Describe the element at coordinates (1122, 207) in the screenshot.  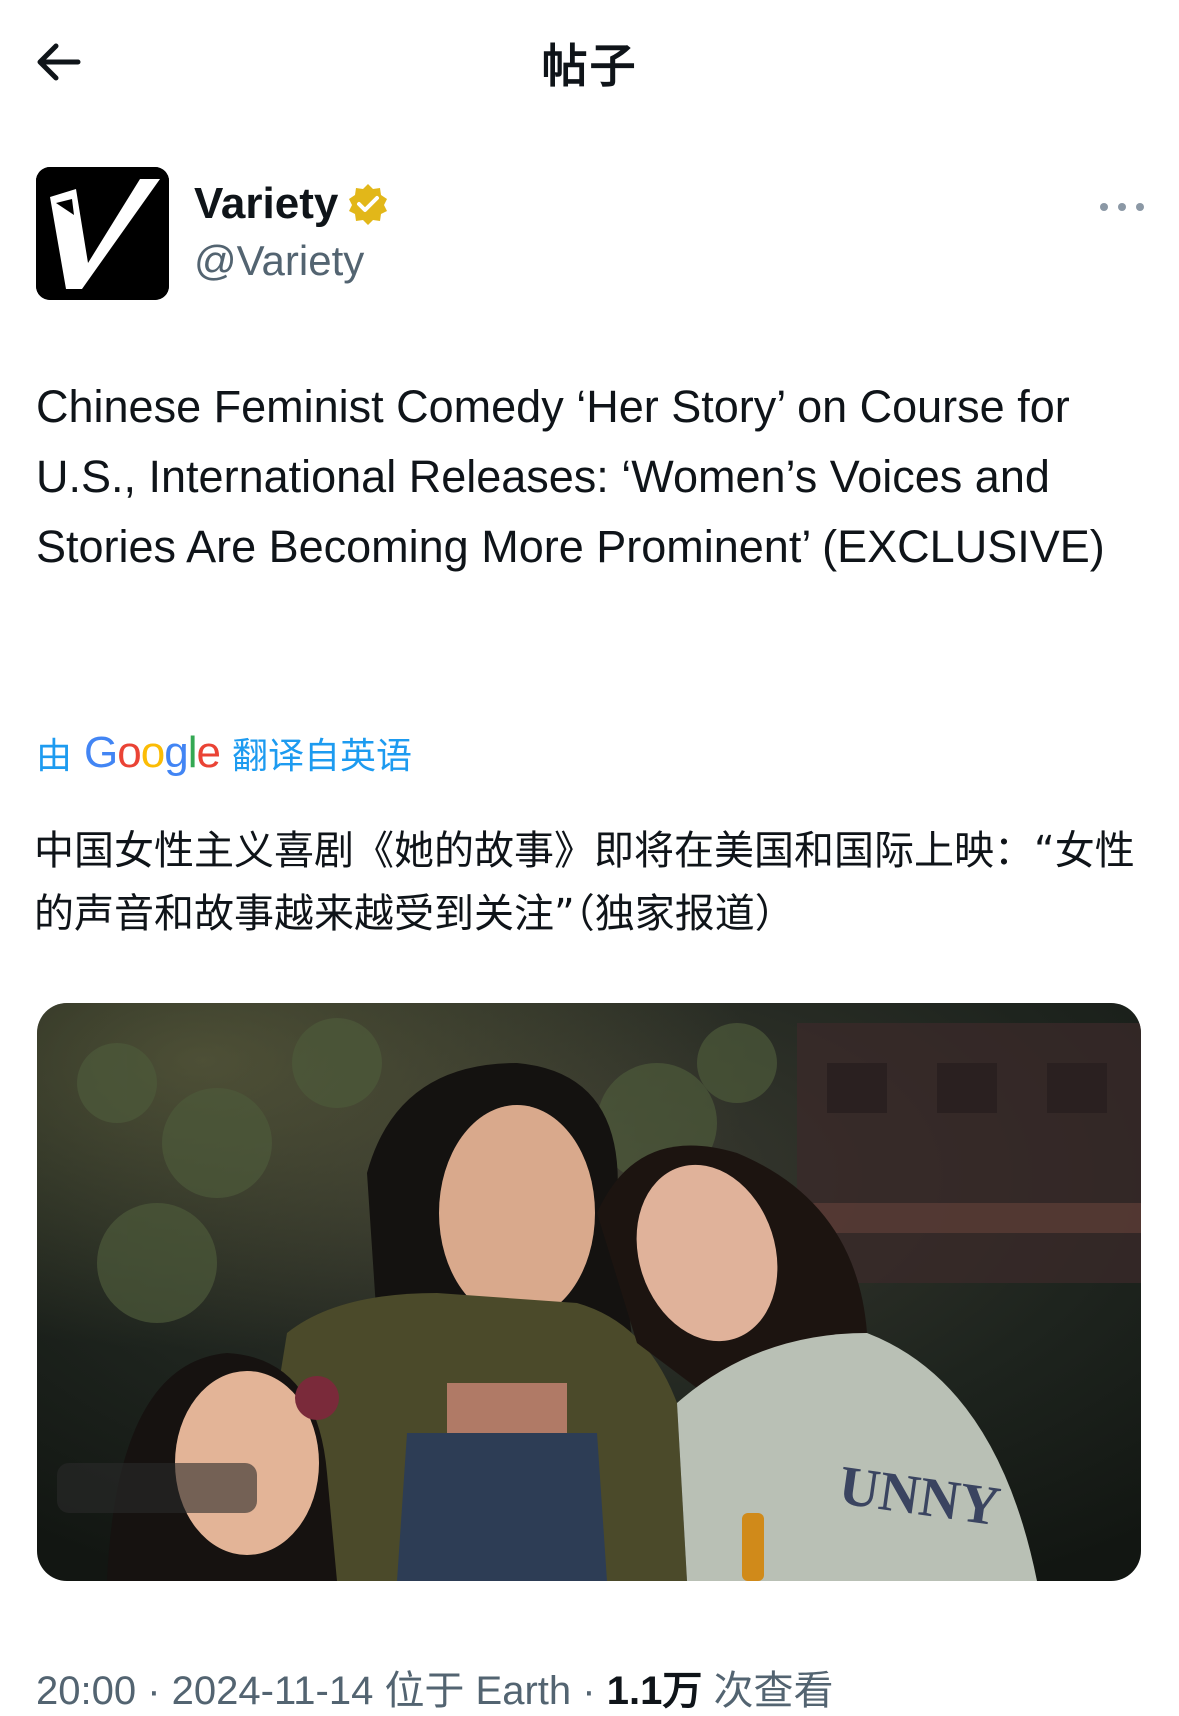
I see `more-options-icon` at that location.